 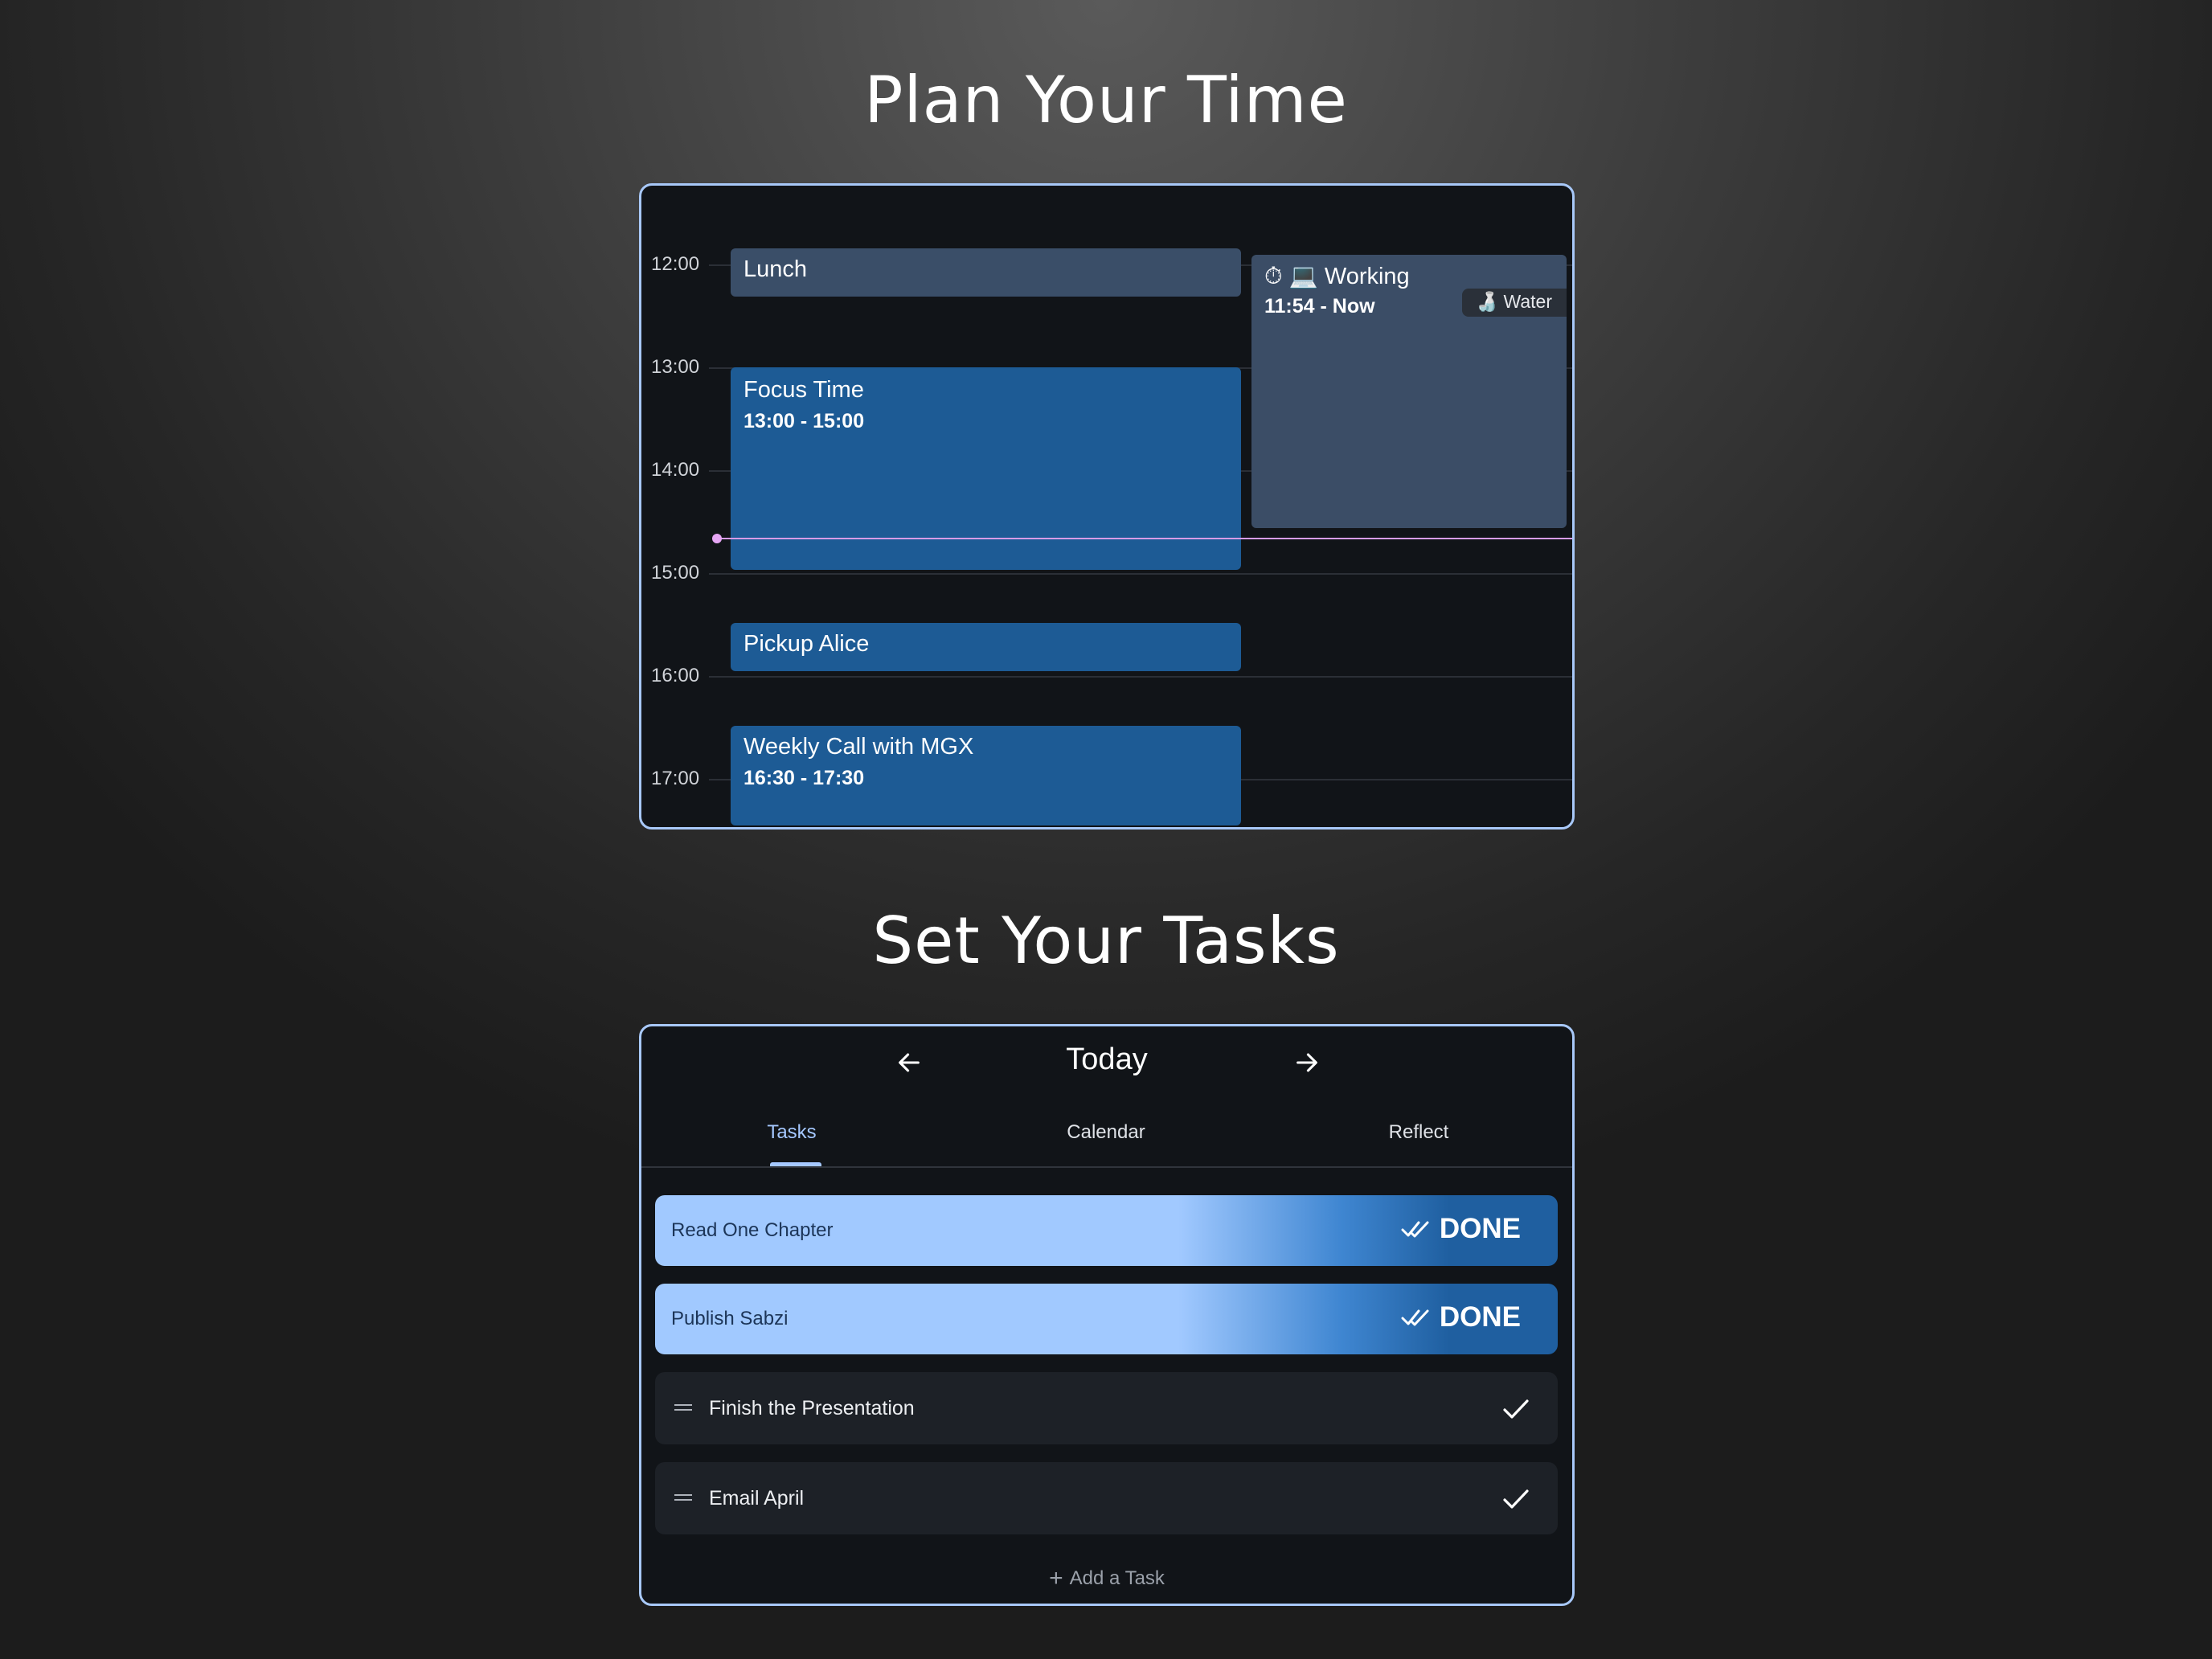 I want to click on current-time-dot, so click(x=717, y=538).